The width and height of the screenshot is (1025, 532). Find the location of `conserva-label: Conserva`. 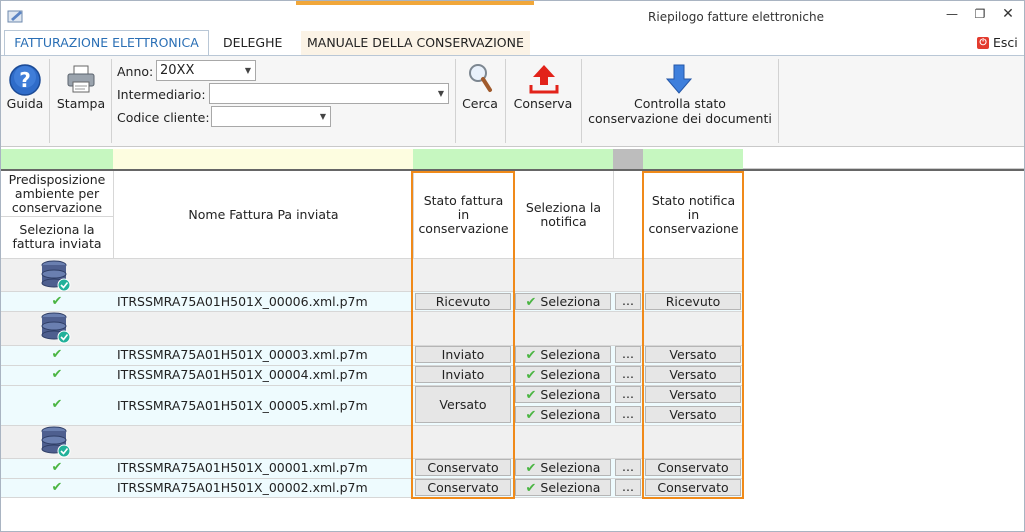

conserva-label: Conserva is located at coordinates (543, 103).